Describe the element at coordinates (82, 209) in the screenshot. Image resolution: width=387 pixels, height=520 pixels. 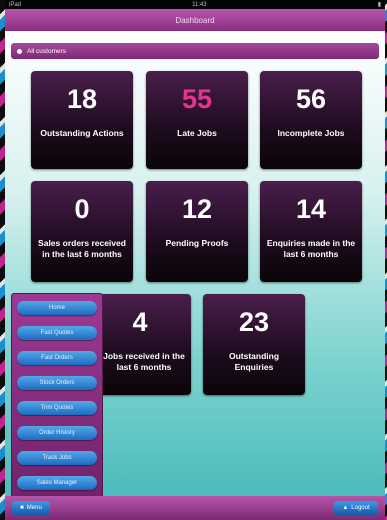
I see `card-value: 0` at that location.